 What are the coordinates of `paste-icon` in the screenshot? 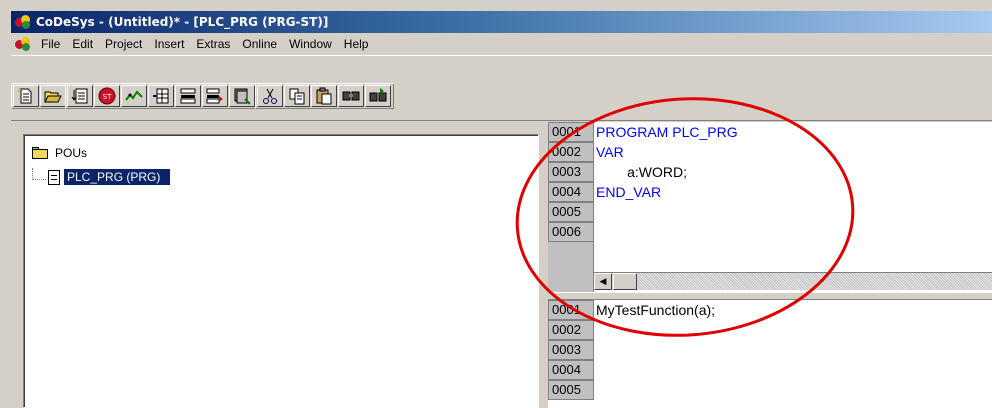 It's located at (324, 96).